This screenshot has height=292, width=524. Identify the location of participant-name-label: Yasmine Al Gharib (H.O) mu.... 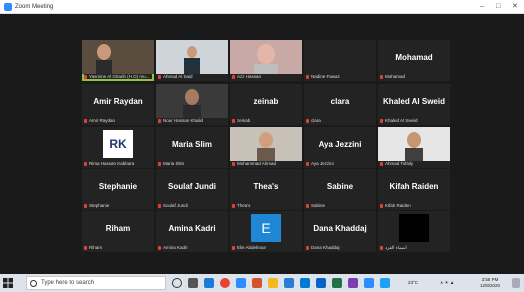
(118, 77).